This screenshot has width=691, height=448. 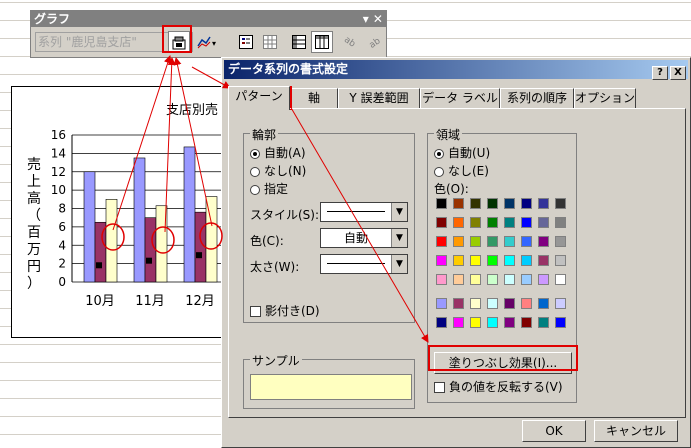 I want to click on border-none-radio: なし(N), so click(x=278, y=170).